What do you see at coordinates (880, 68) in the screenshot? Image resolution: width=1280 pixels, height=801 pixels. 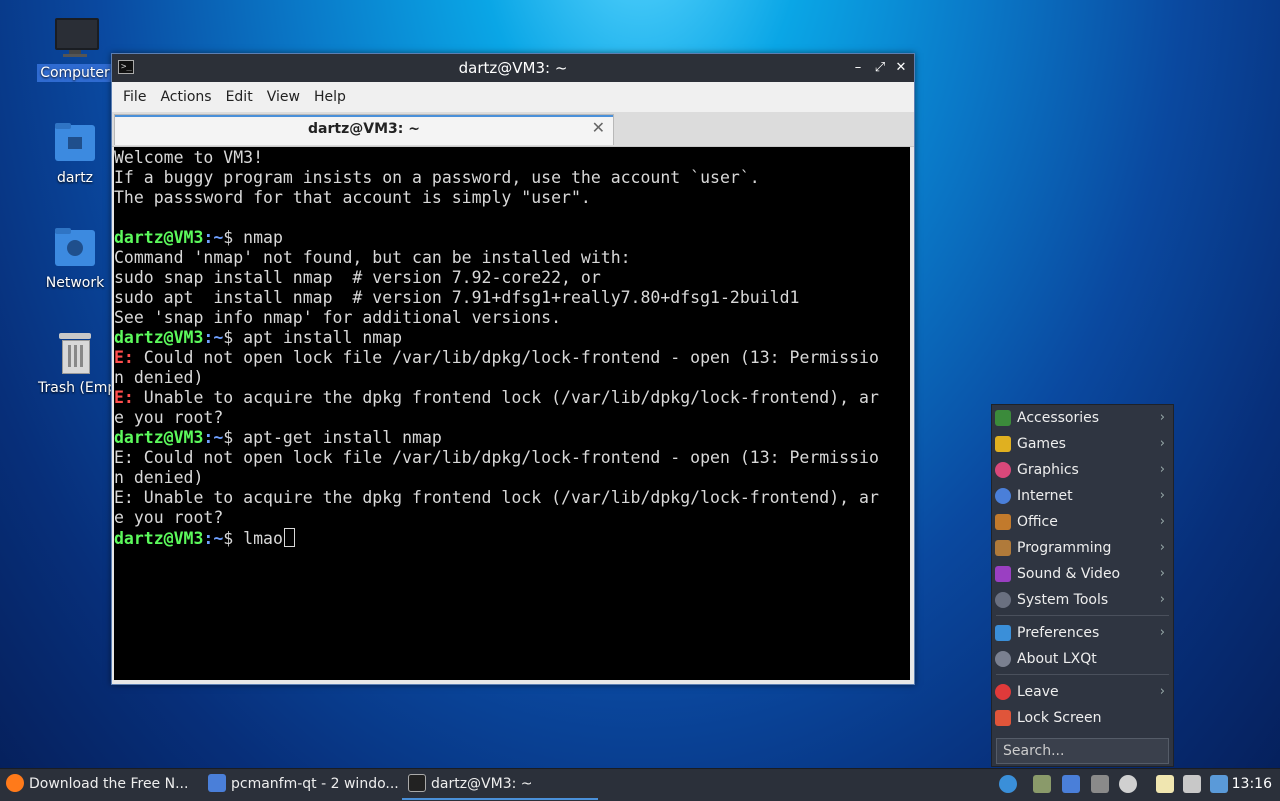 I see `maximize-button: ⤢` at bounding box center [880, 68].